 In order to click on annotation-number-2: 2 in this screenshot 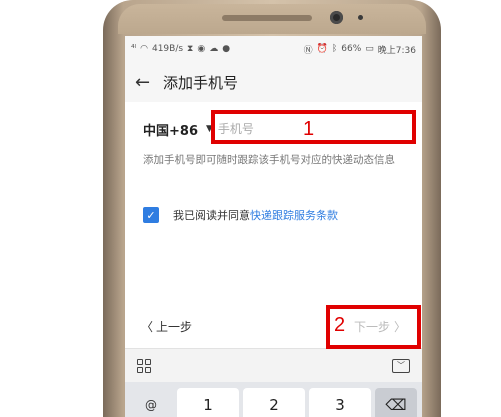, I will do `click(340, 325)`.